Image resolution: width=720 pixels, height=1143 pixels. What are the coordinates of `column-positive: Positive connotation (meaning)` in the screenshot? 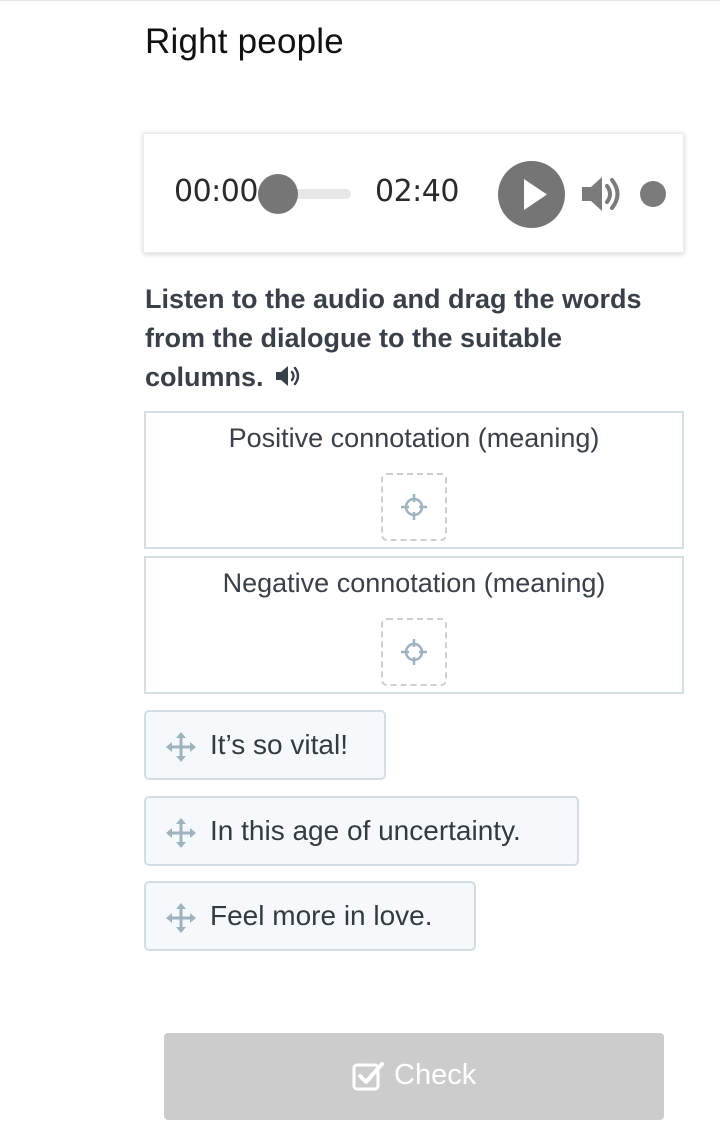 It's located at (414, 480).